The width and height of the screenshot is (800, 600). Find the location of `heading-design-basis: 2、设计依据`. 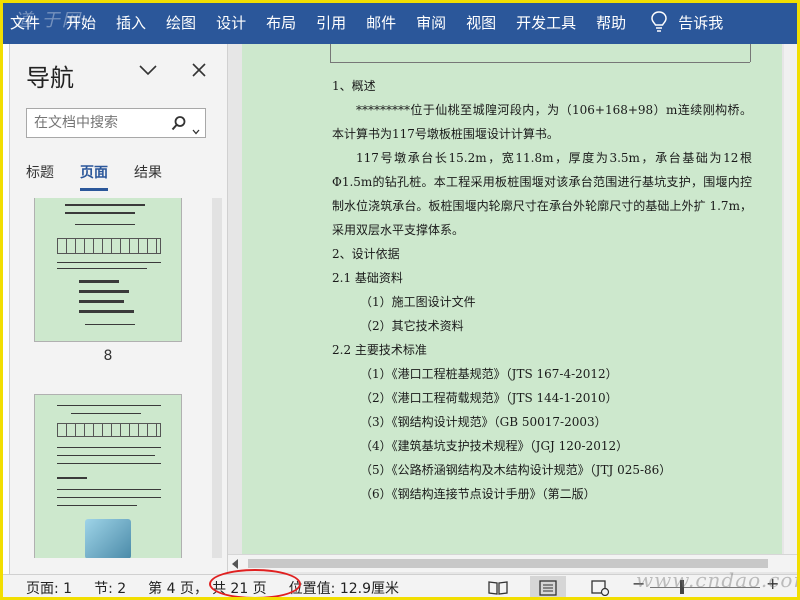

heading-design-basis: 2、设计依据 is located at coordinates (366, 254).